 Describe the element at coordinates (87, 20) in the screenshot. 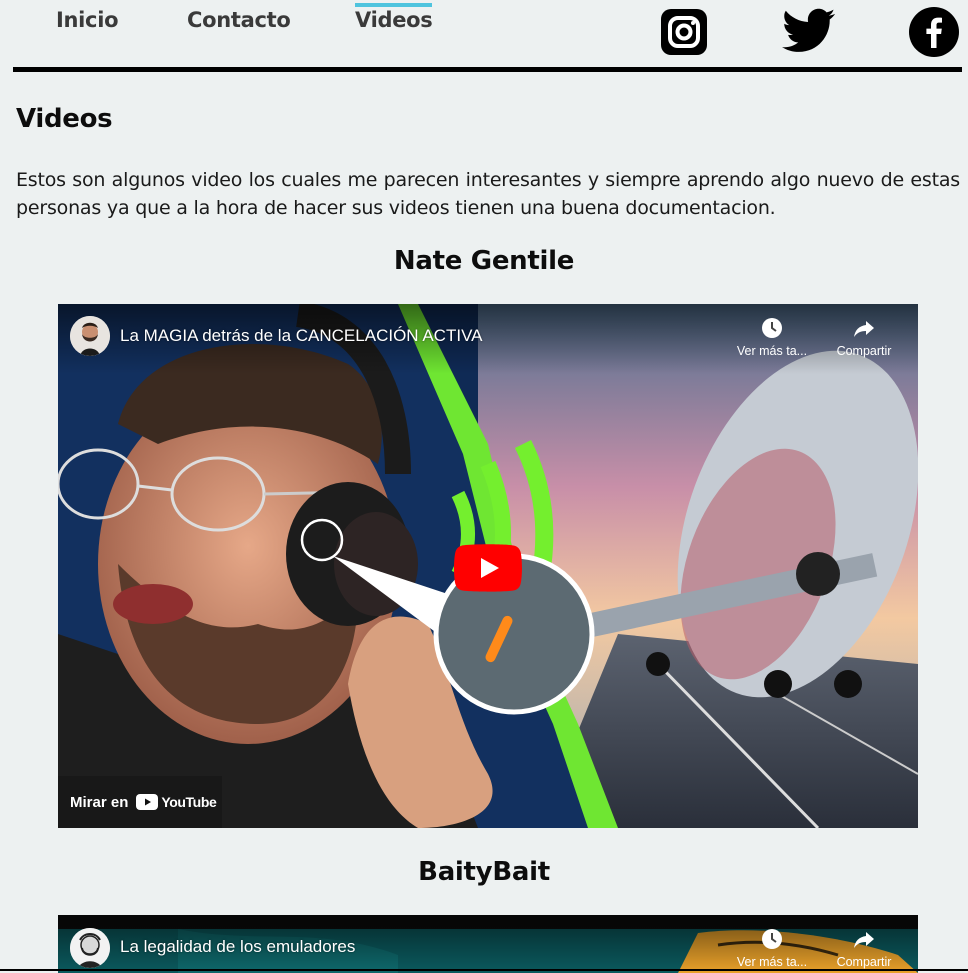

I see `nav-link-inicio: Inicio` at that location.